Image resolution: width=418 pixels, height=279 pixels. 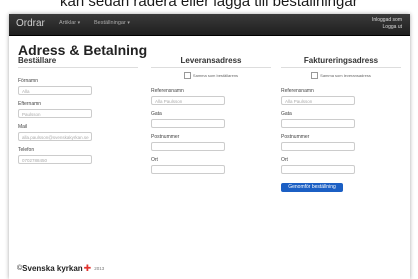 What do you see at coordinates (23, 127) in the screenshot?
I see `field-label: Mail` at bounding box center [23, 127].